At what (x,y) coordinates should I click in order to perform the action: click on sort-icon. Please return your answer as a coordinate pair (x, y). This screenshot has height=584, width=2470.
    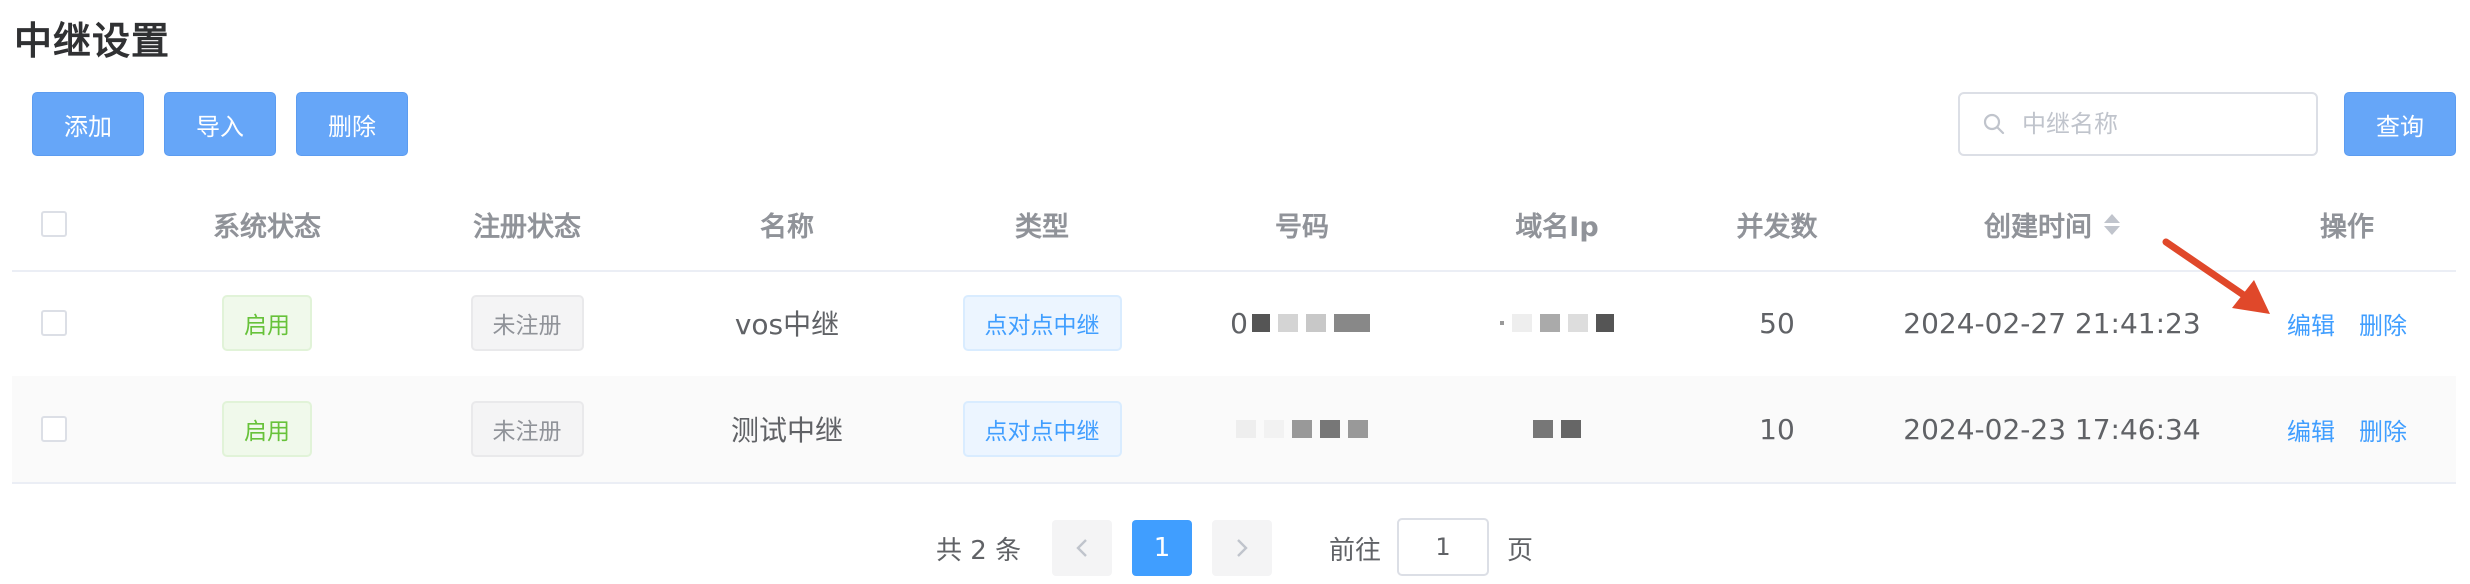
    Looking at the image, I should click on (2112, 224).